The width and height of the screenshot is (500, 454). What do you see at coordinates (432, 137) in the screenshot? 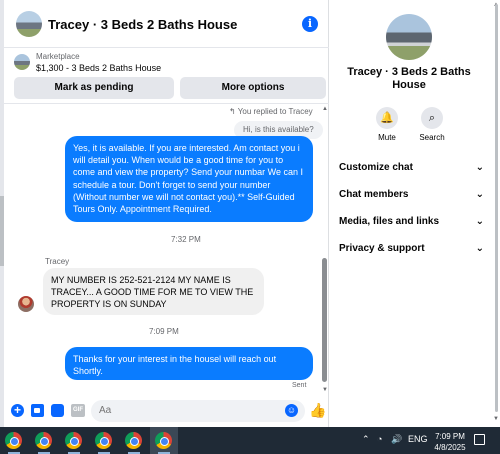
I see `search-label: Search` at bounding box center [432, 137].